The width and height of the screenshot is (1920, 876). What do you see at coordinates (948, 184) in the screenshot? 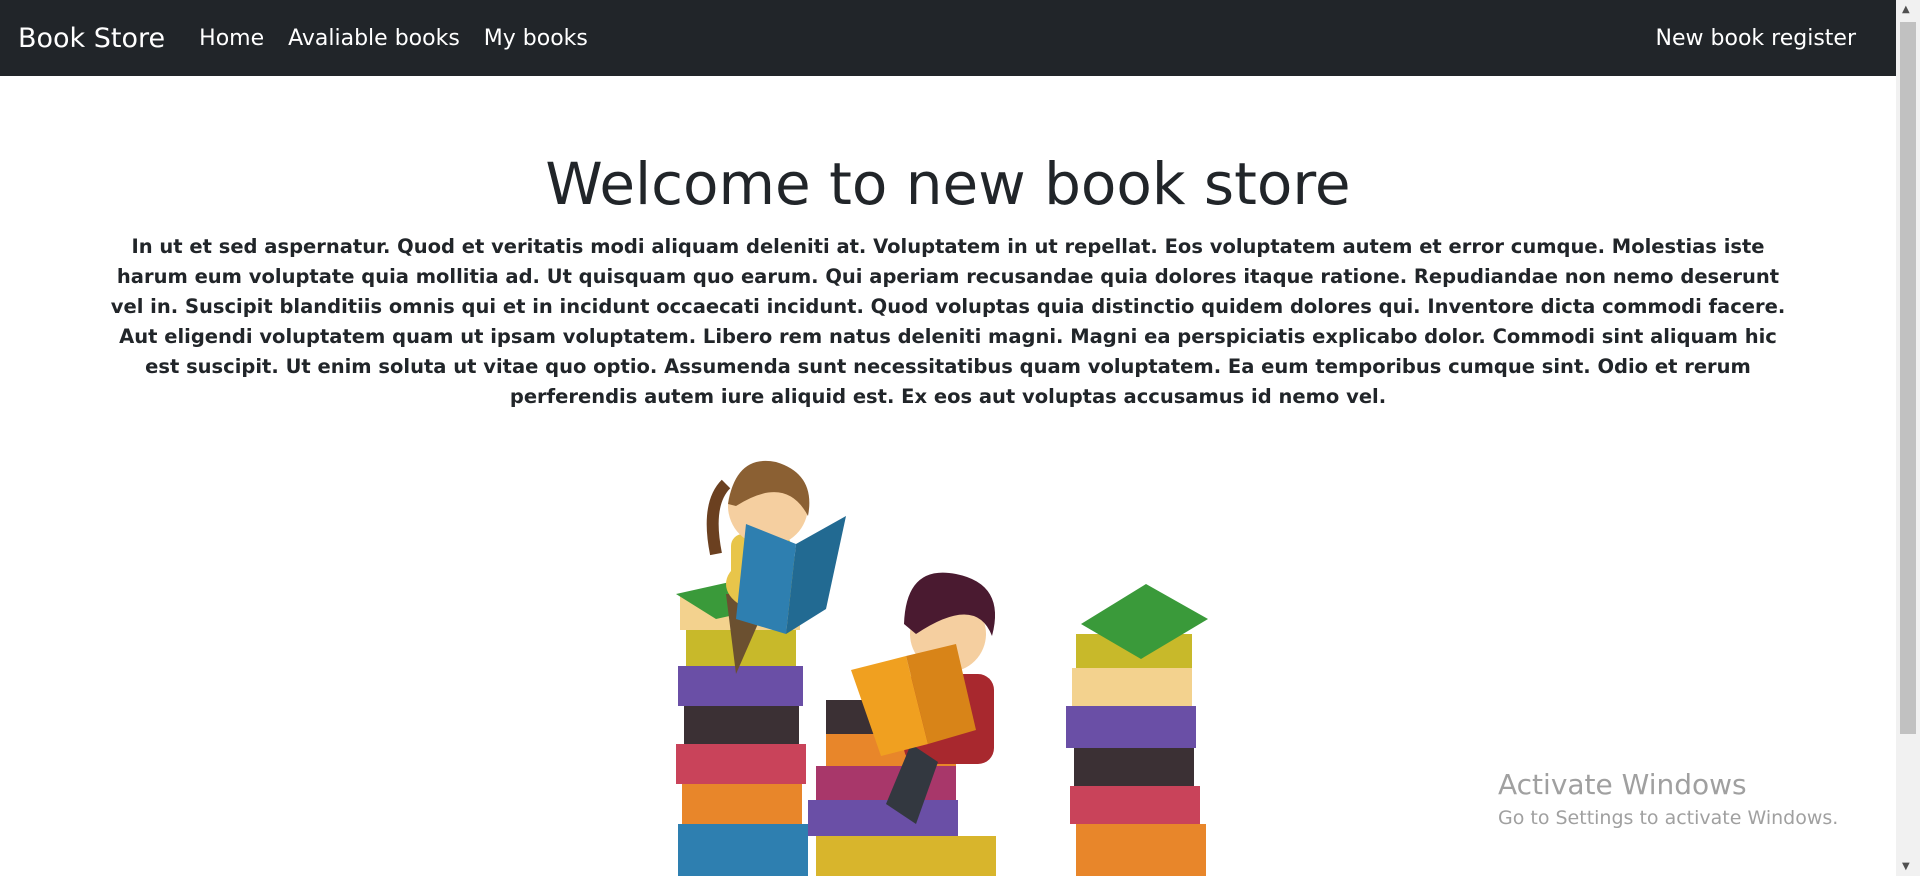
I see `page-title: Welcome to new book store` at bounding box center [948, 184].